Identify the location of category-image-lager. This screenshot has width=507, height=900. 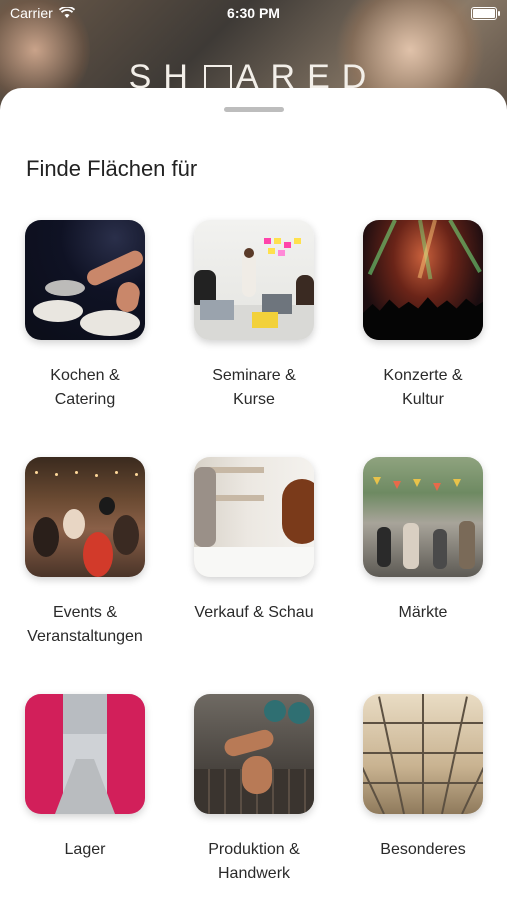
(85, 754).